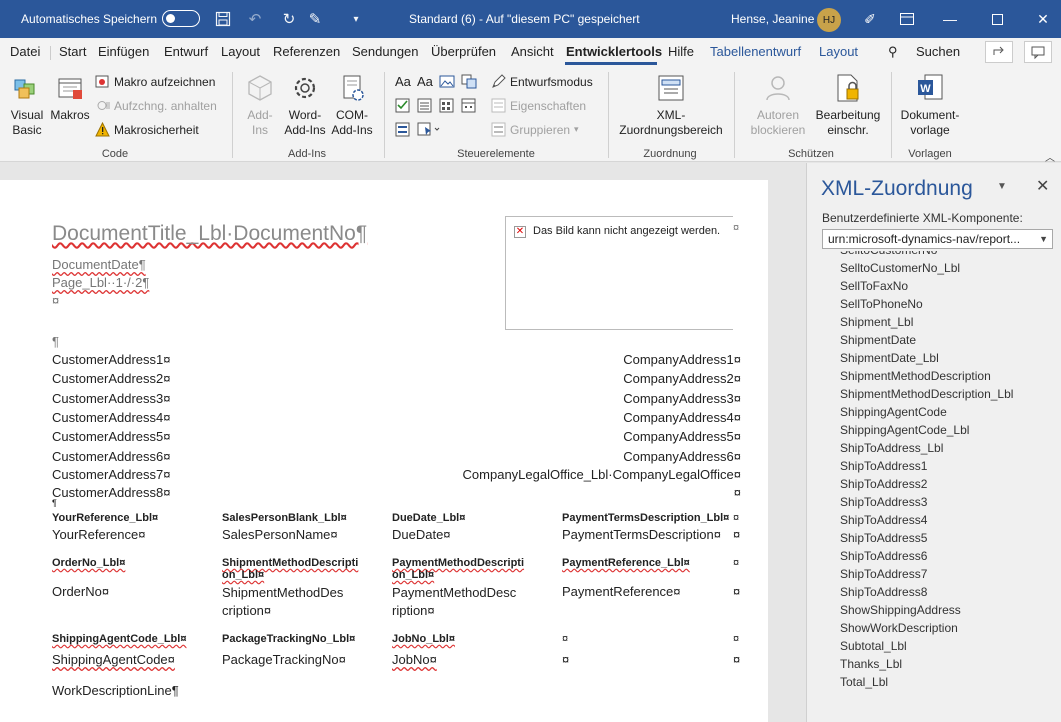  Describe the element at coordinates (671, 105) in the screenshot. I see `xml-mapping-pane-button: XML-Zuordnungsbereich` at that location.